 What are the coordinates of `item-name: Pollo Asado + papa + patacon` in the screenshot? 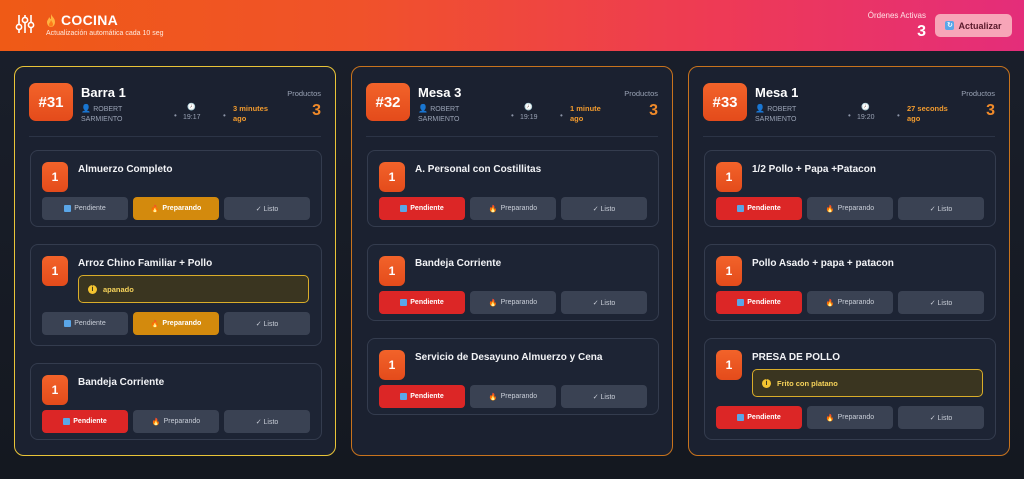 It's located at (823, 263).